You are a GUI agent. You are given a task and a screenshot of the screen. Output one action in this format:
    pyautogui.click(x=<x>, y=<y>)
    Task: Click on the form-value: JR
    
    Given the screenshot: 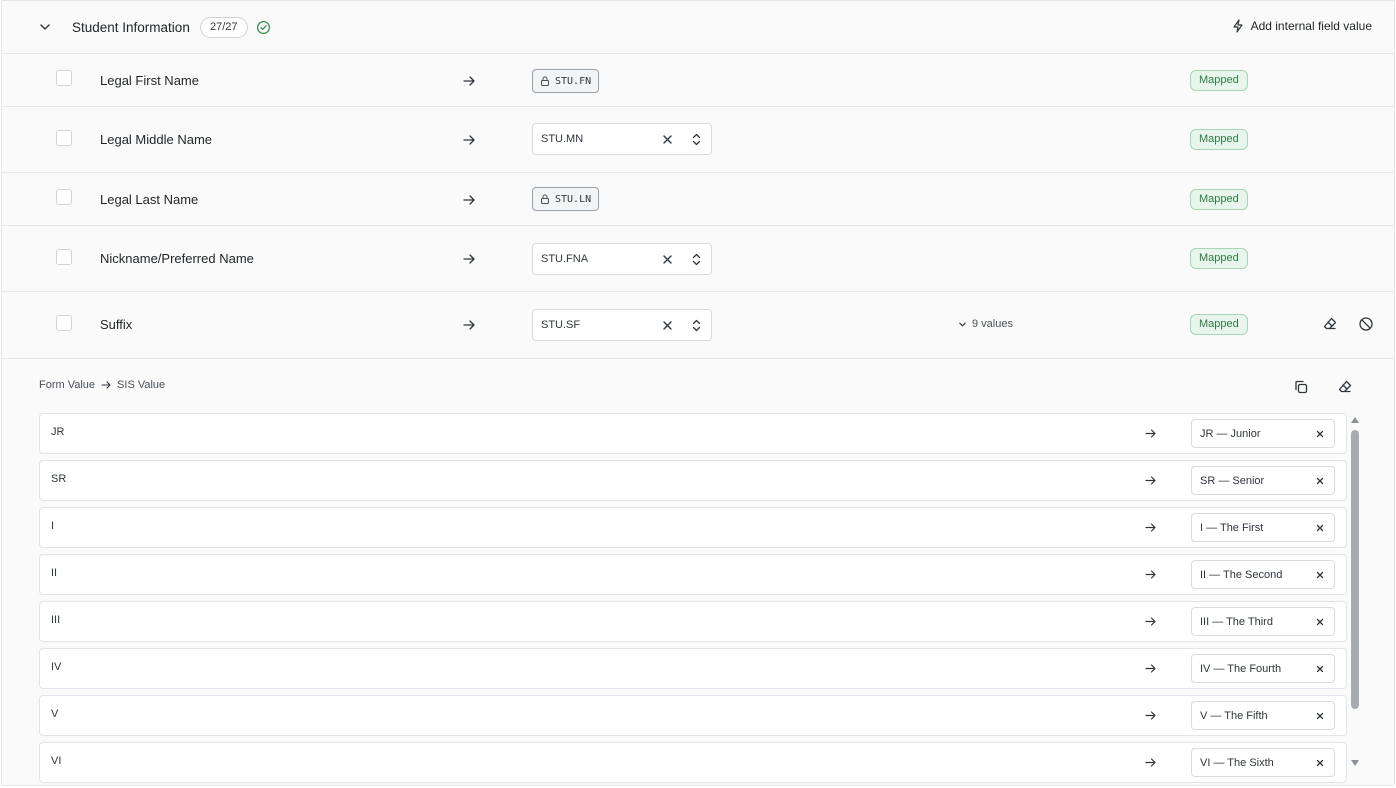 What is the action you would take?
    pyautogui.click(x=58, y=432)
    